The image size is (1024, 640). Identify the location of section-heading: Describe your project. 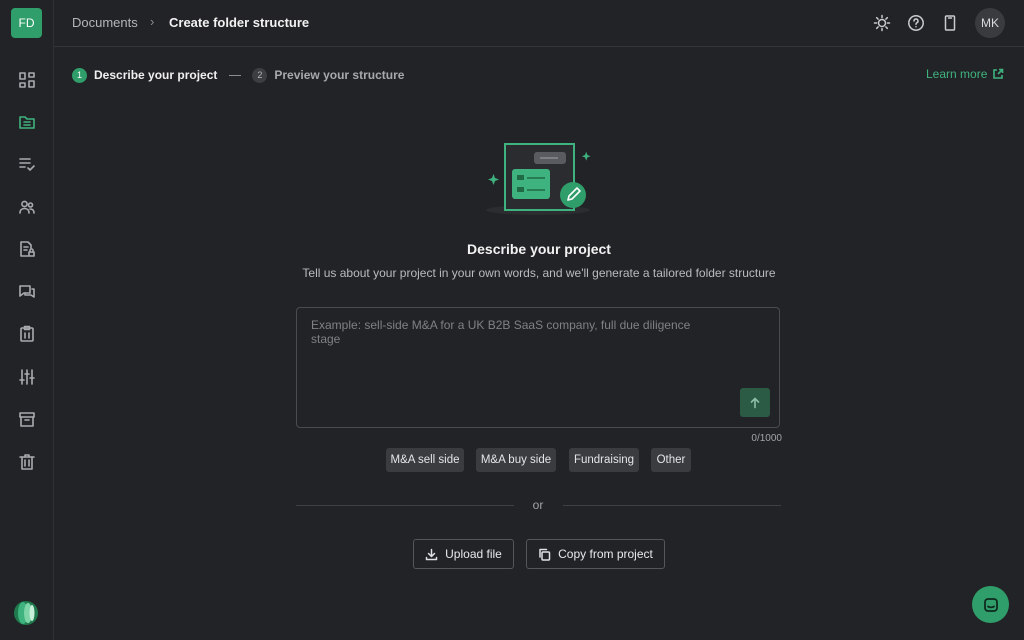
(539, 249).